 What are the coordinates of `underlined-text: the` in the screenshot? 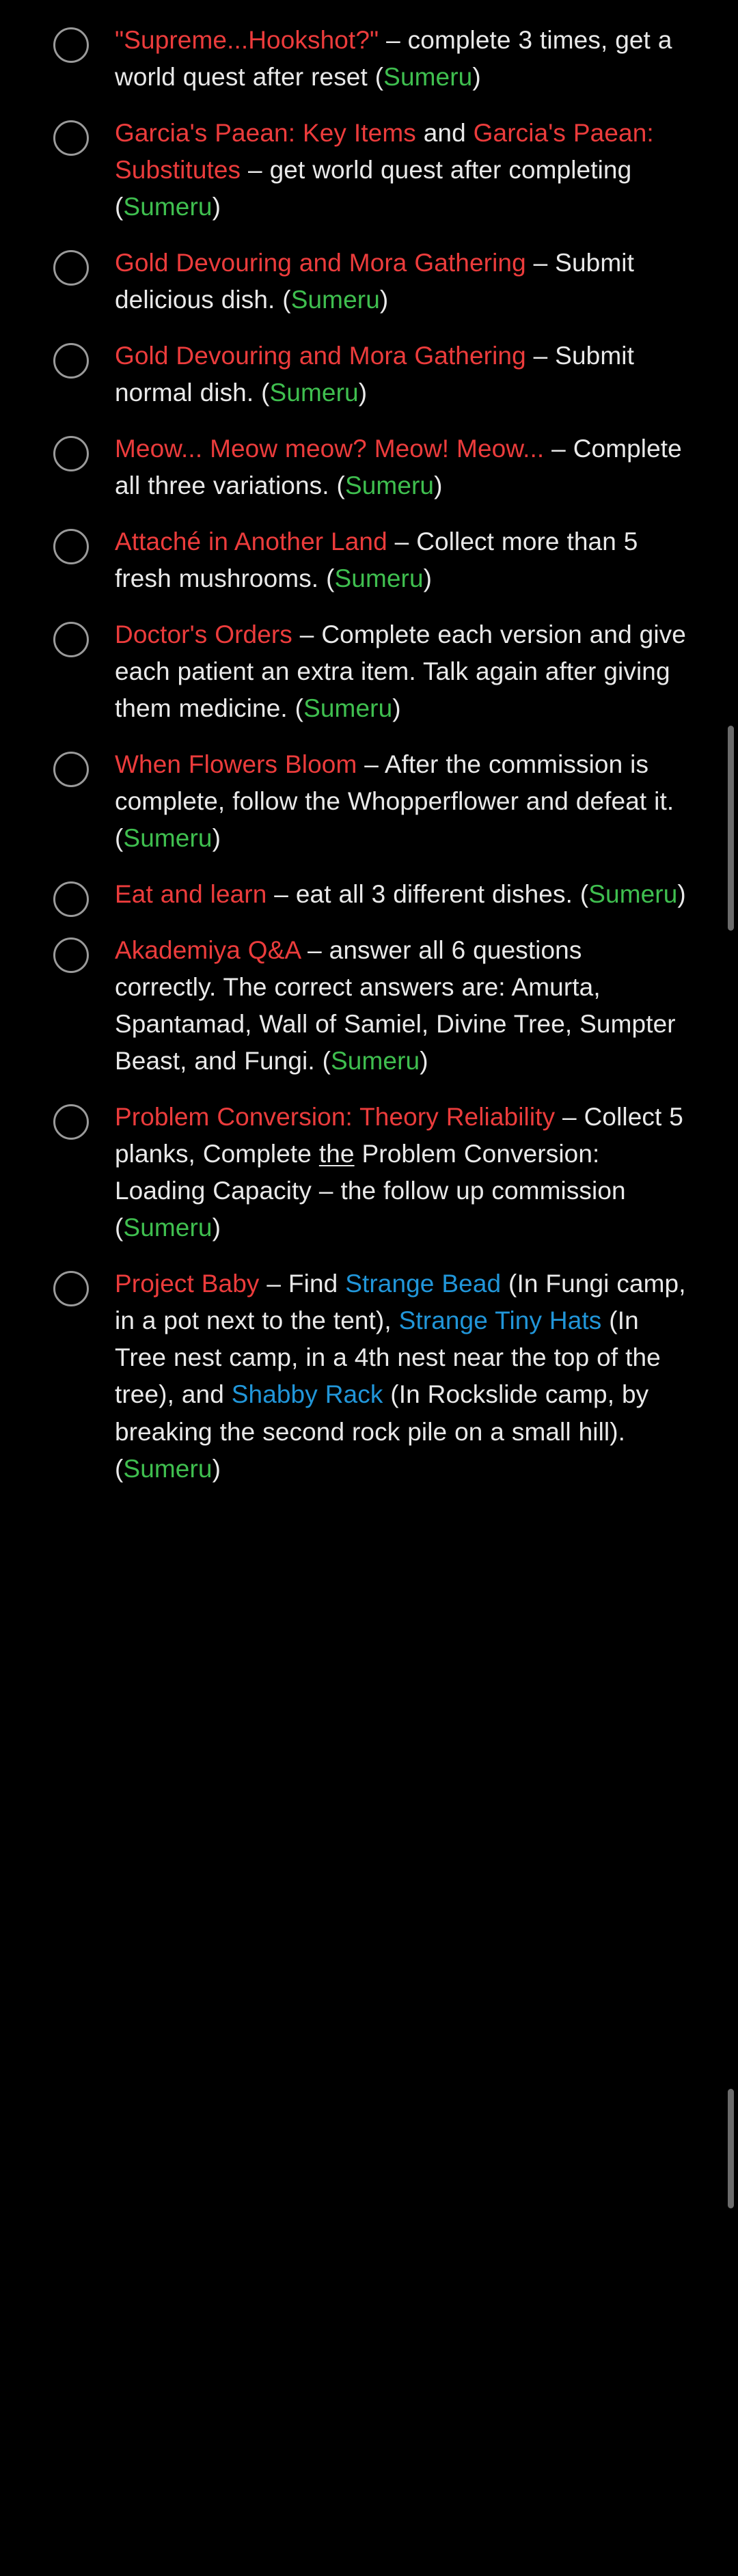 It's located at (336, 1154).